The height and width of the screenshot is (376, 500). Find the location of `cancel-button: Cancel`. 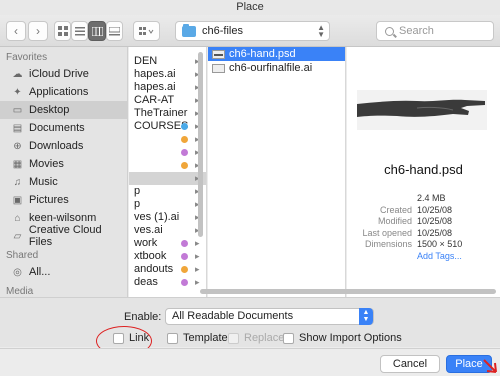

cancel-button: Cancel is located at coordinates (410, 364).